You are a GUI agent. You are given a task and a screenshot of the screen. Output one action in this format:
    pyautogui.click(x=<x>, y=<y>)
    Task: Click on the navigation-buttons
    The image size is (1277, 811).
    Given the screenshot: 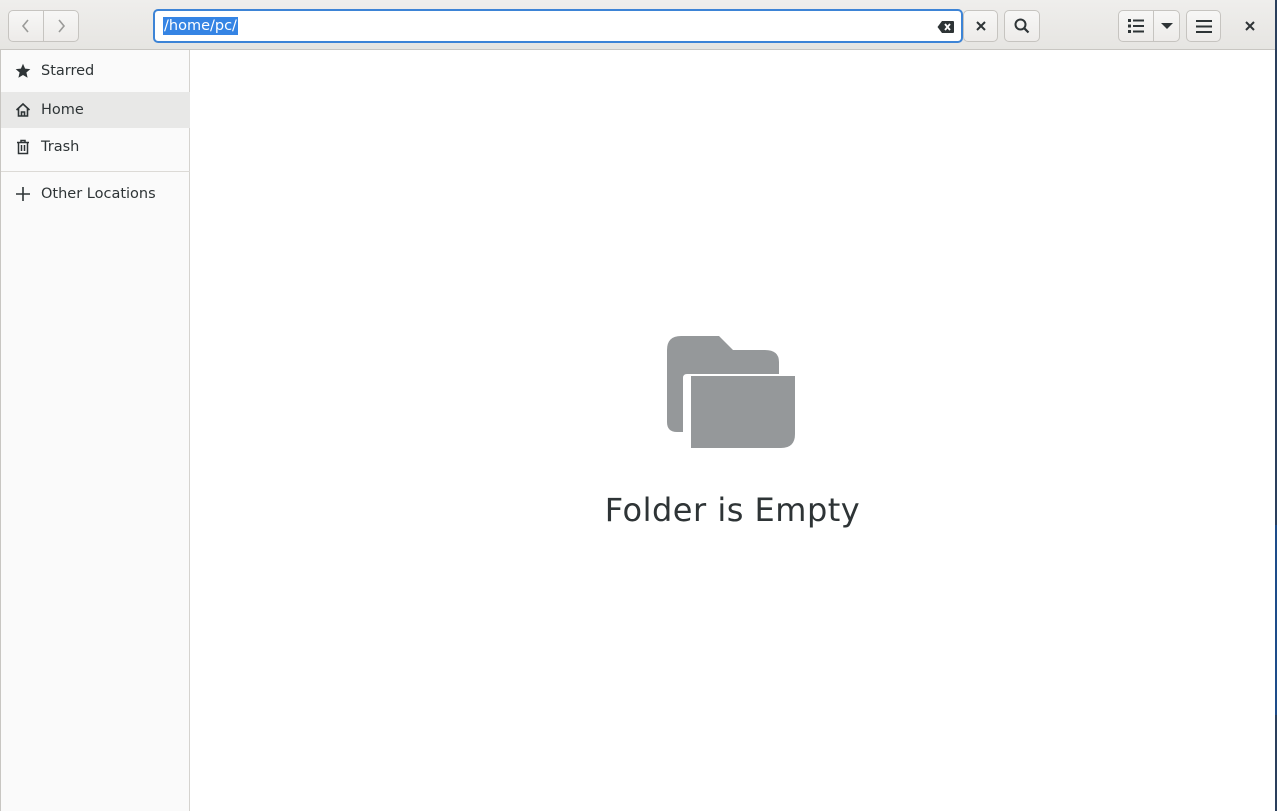 What is the action you would take?
    pyautogui.click(x=43, y=26)
    